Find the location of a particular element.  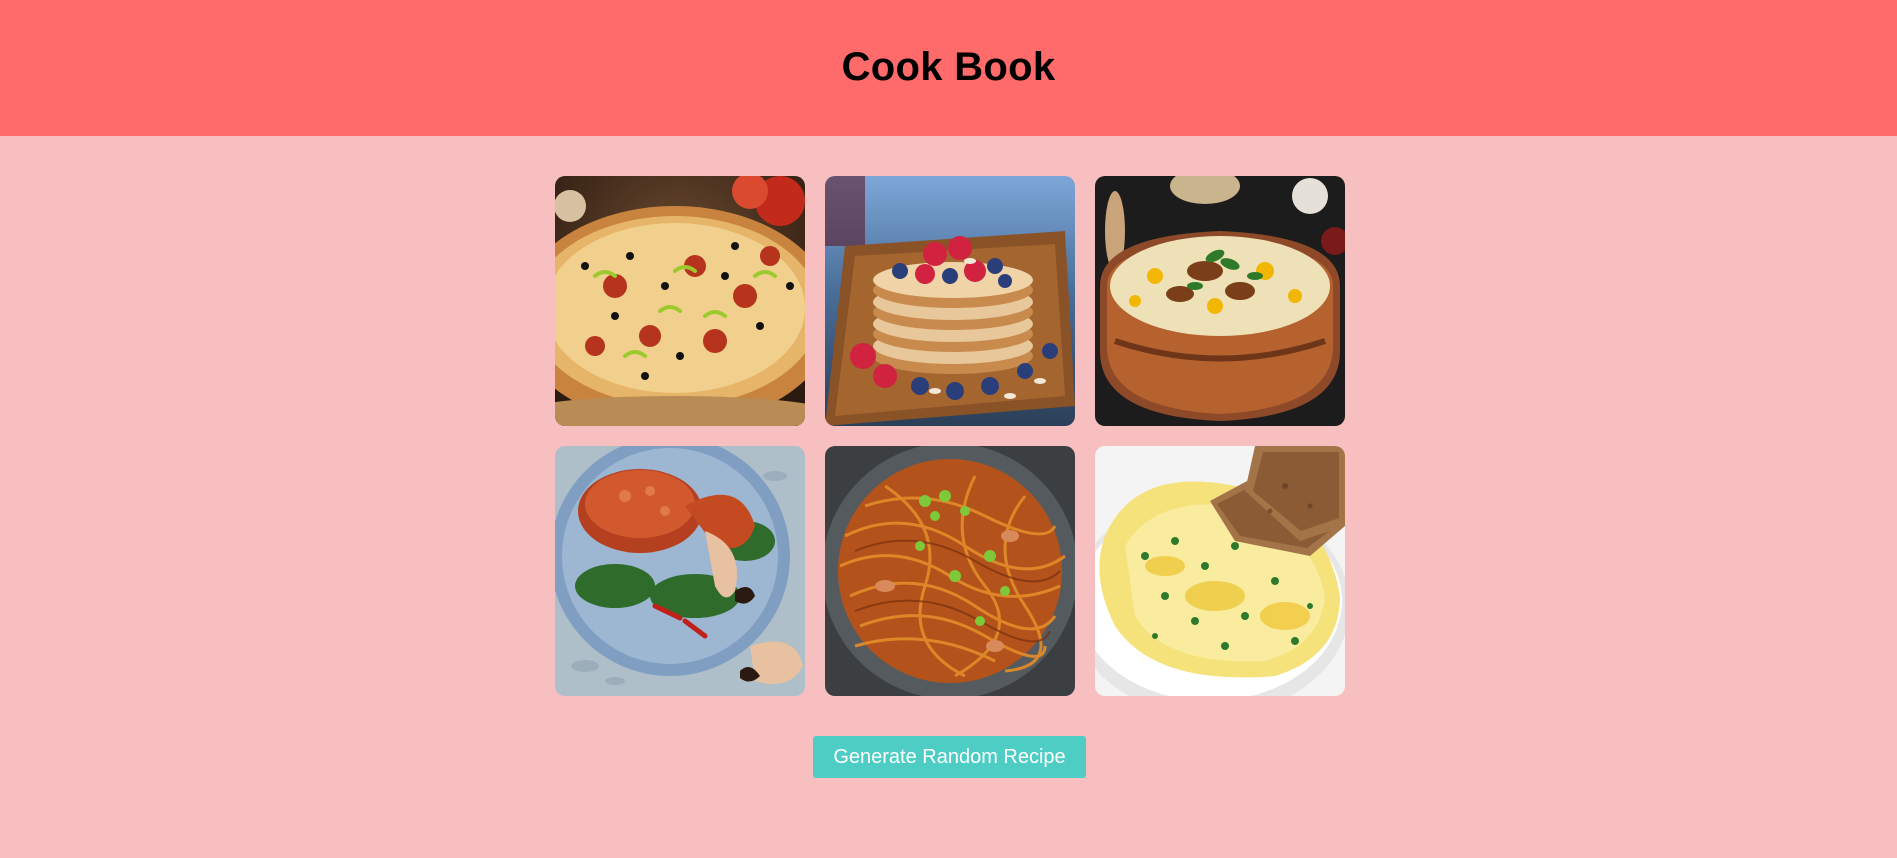

pizza-image is located at coordinates (680, 301).